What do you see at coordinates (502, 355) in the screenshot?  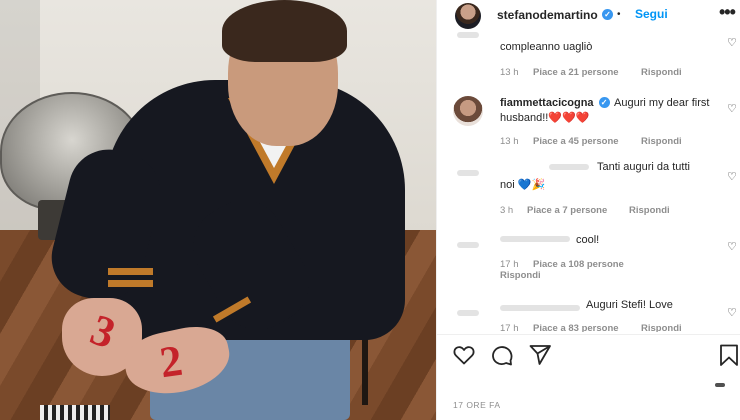 I see `comment-icon` at bounding box center [502, 355].